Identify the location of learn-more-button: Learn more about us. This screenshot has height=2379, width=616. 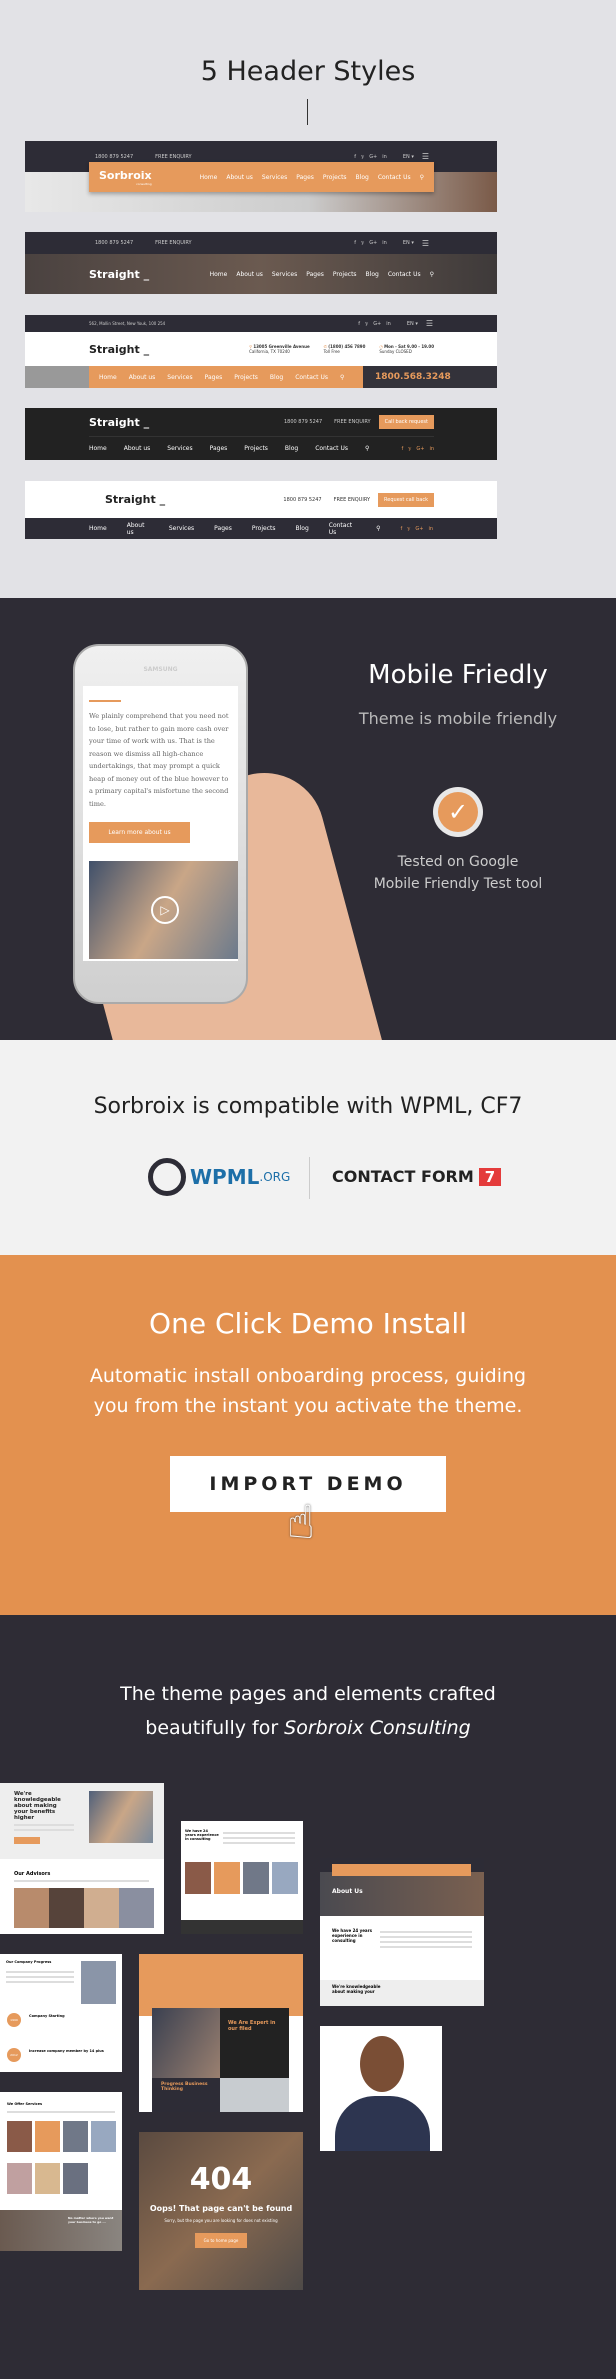
(139, 832).